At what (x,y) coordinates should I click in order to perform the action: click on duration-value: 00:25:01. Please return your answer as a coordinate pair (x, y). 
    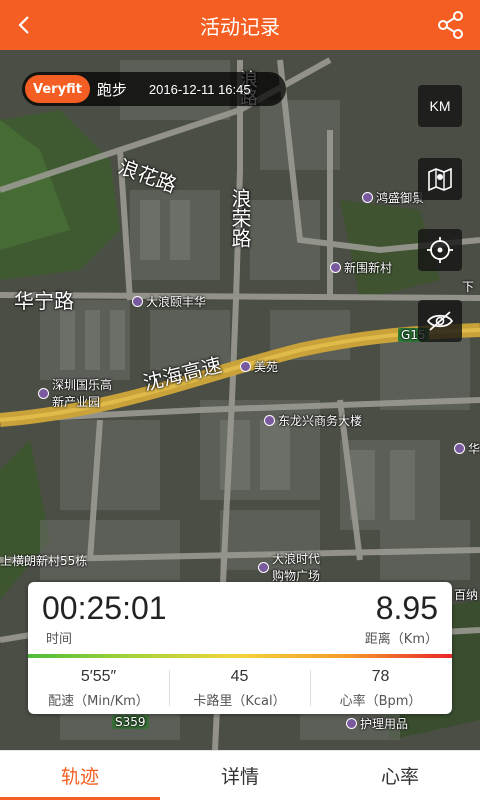
    Looking at the image, I should click on (104, 608).